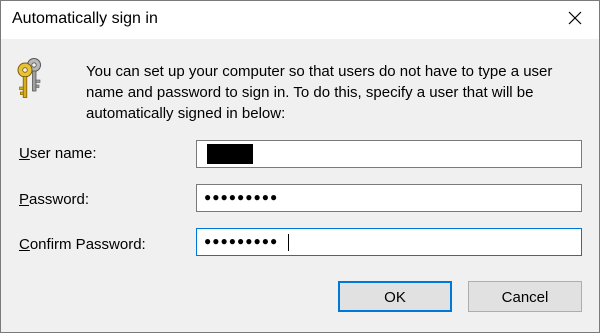 The image size is (600, 333). I want to click on username-label-text: ser name:, so click(63, 153).